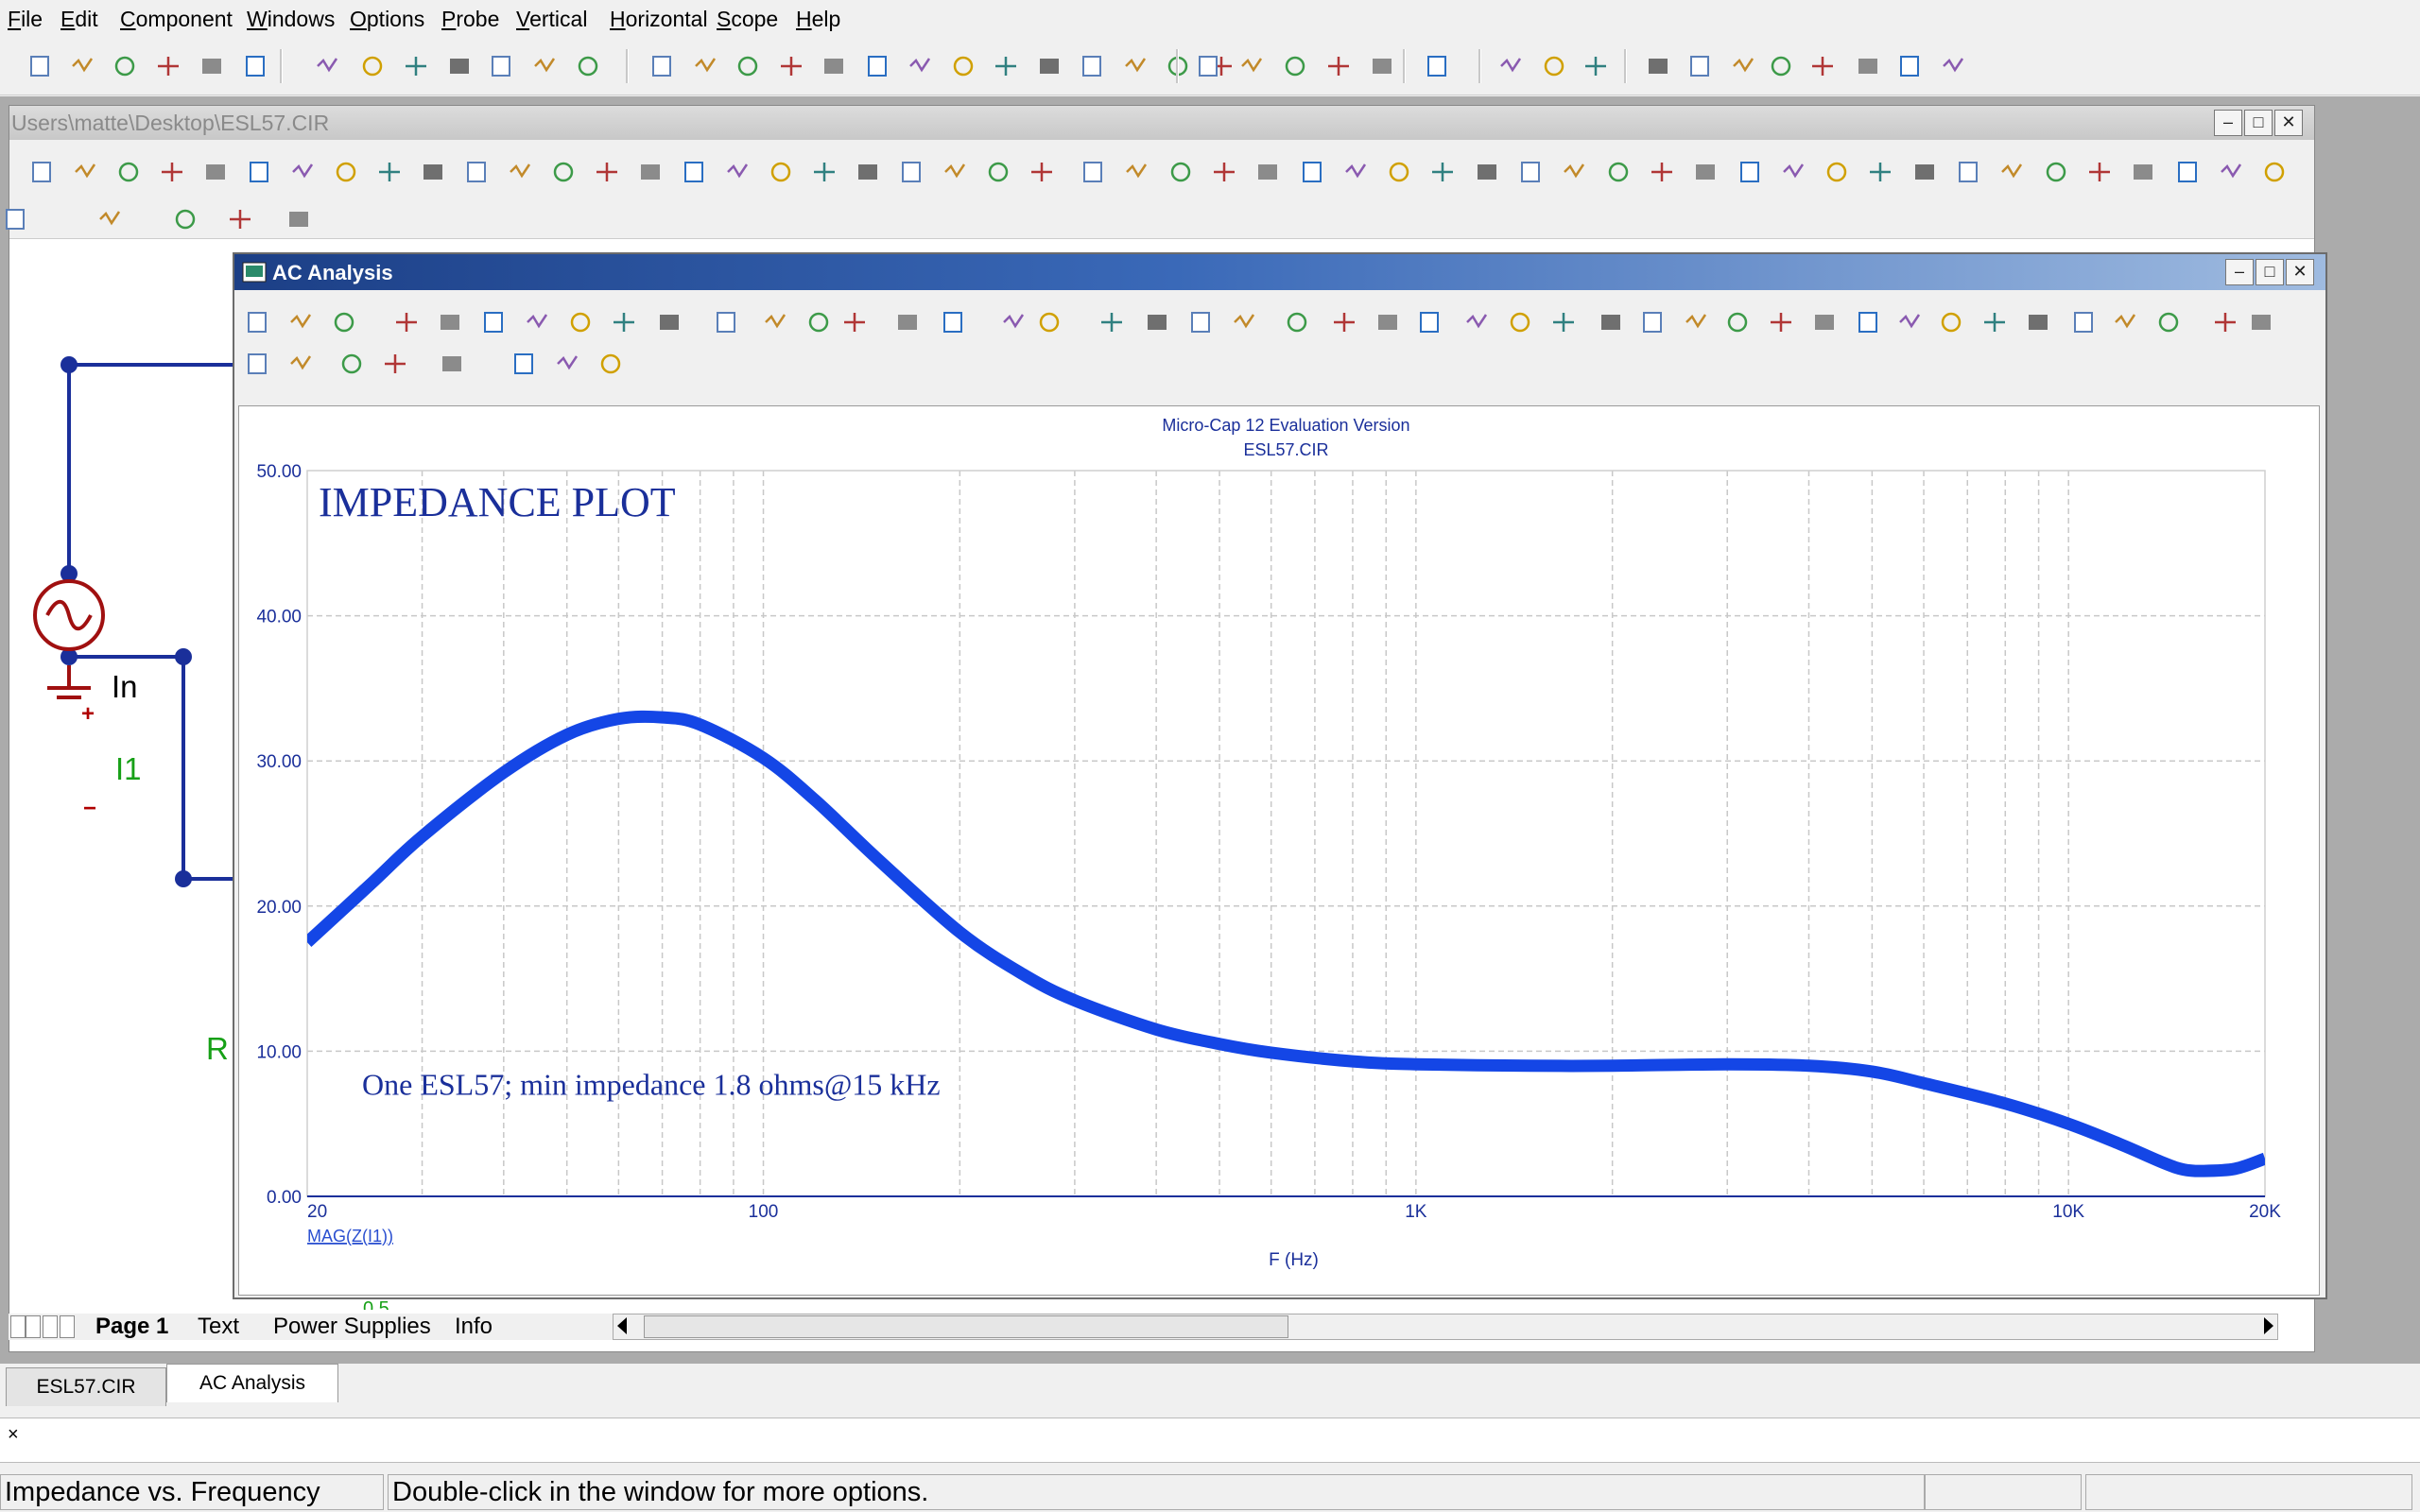 The image size is (2420, 1512). What do you see at coordinates (300, 364) in the screenshot?
I see `ac-row2-open-icon` at bounding box center [300, 364].